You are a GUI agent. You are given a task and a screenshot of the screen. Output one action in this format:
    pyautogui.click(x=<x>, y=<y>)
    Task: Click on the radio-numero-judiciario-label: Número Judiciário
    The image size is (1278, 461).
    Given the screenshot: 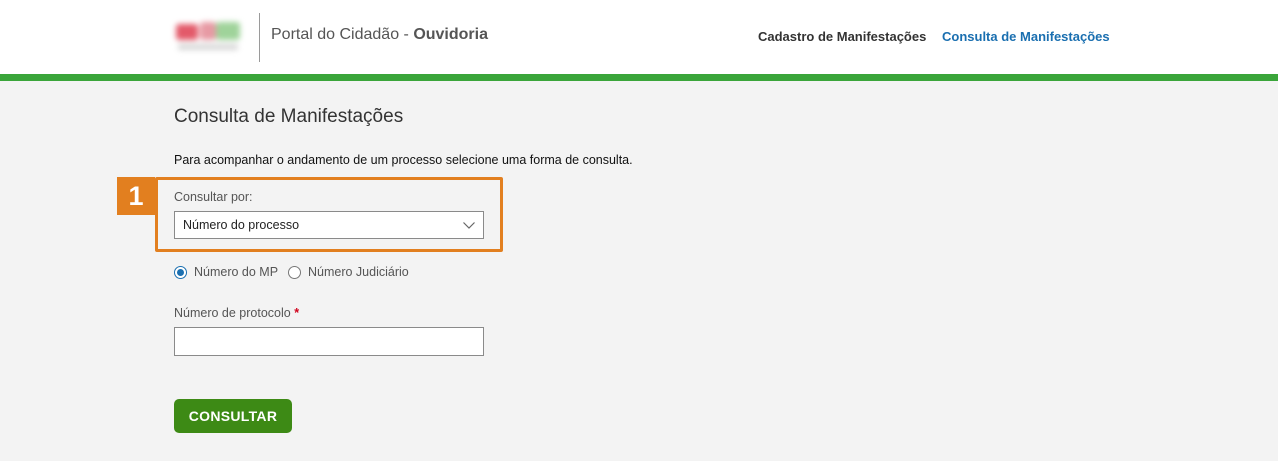 What is the action you would take?
    pyautogui.click(x=358, y=272)
    